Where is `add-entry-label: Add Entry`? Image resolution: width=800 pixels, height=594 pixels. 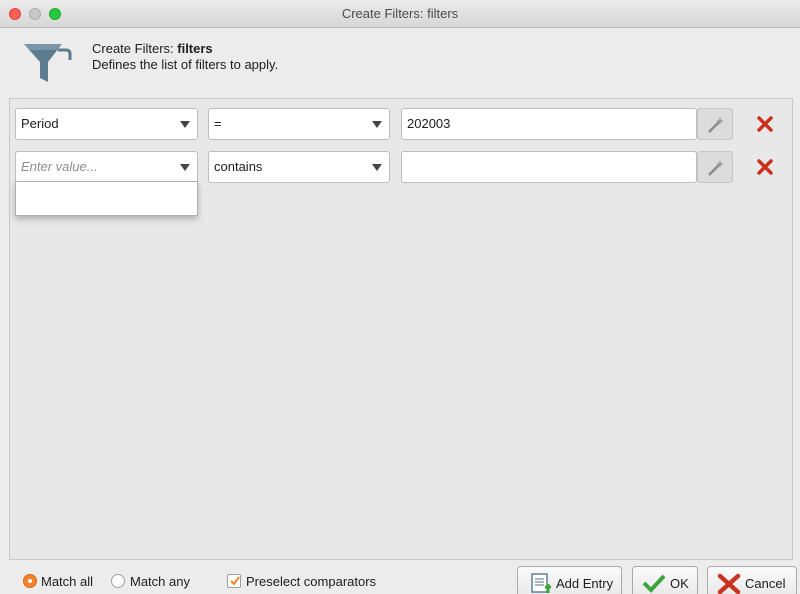
add-entry-label: Add Entry is located at coordinates (585, 583).